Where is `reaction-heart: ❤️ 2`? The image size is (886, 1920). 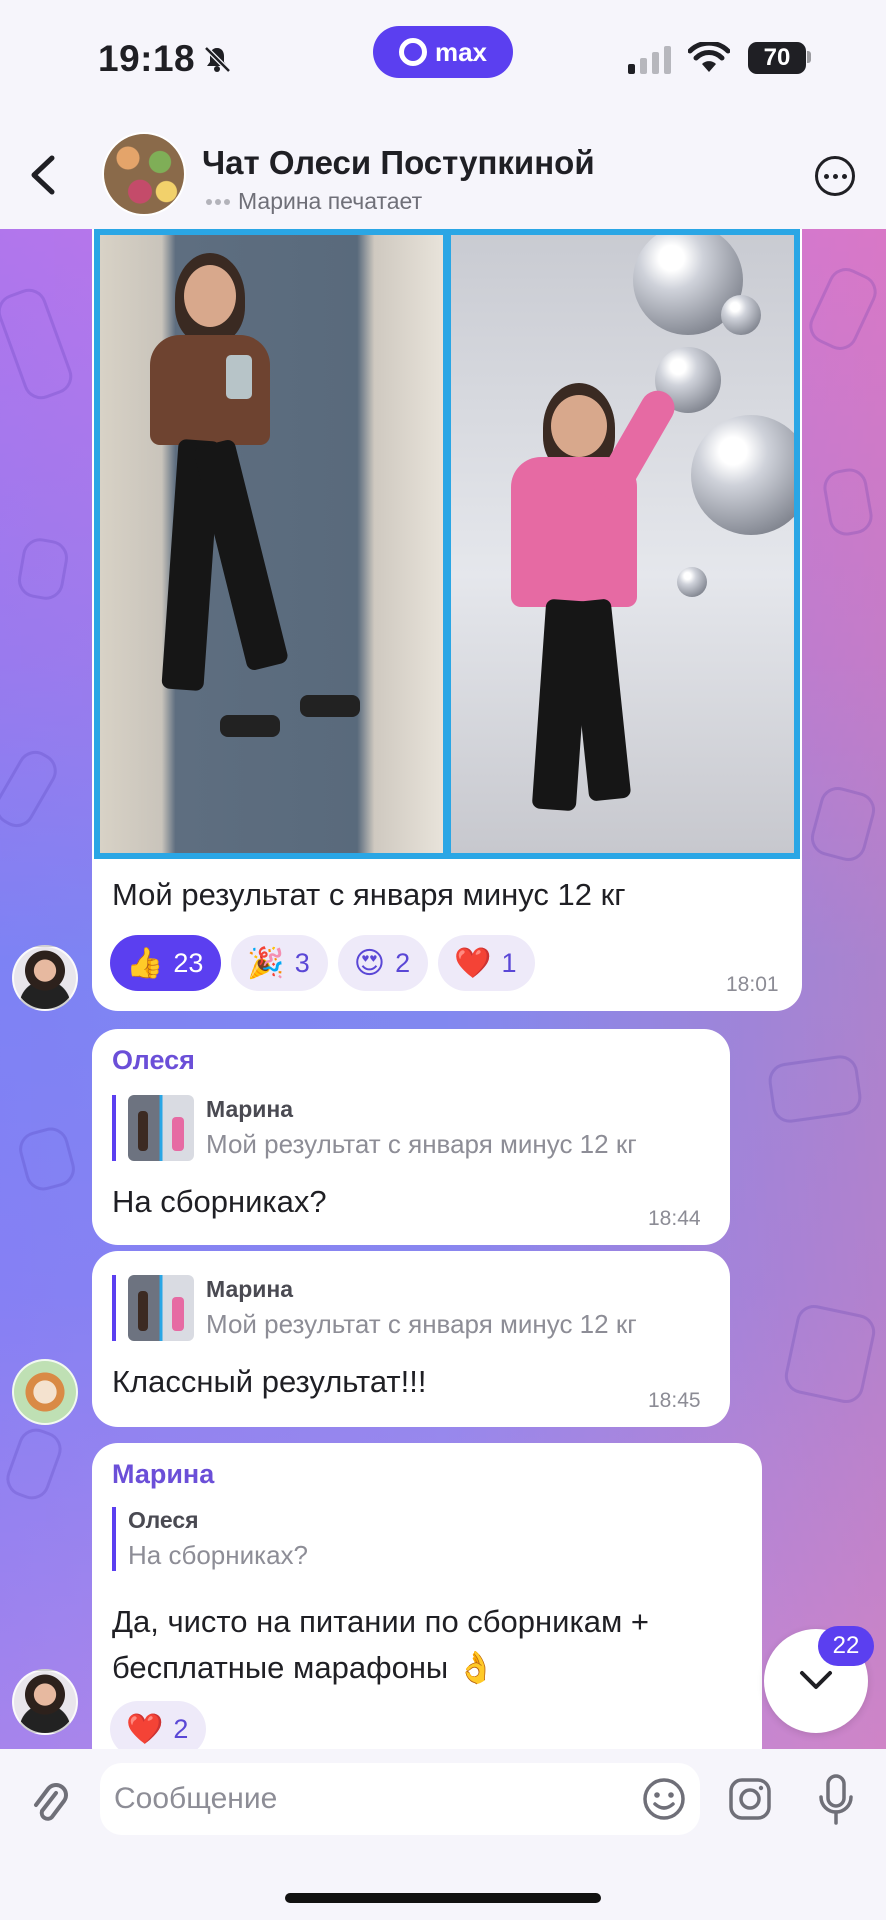
reaction-heart: ❤️ 2 is located at coordinates (158, 1725).